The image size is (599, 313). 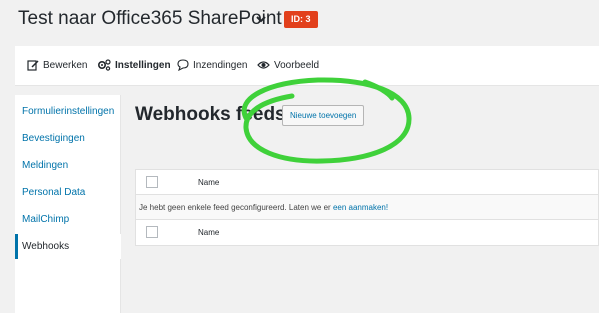 I want to click on eye-icon, so click(x=263, y=65).